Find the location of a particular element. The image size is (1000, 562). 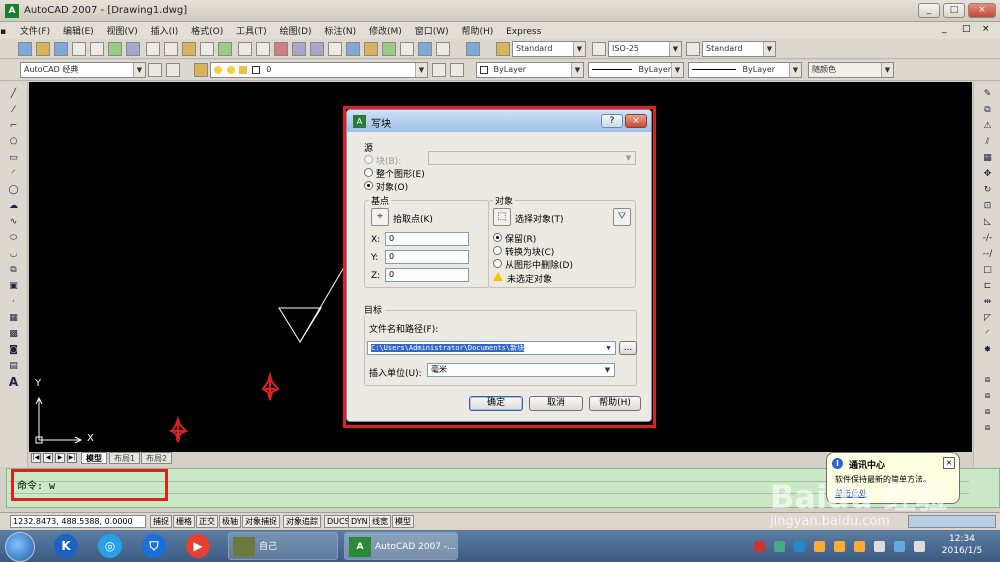

calculator-icon is located at coordinates (443, 49).